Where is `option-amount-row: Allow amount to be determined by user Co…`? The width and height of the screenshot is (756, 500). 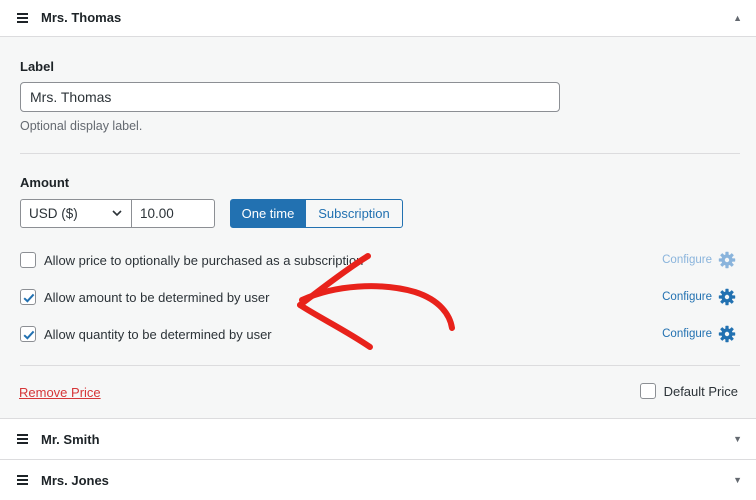 option-amount-row: Allow amount to be determined by user Co… is located at coordinates (378, 297).